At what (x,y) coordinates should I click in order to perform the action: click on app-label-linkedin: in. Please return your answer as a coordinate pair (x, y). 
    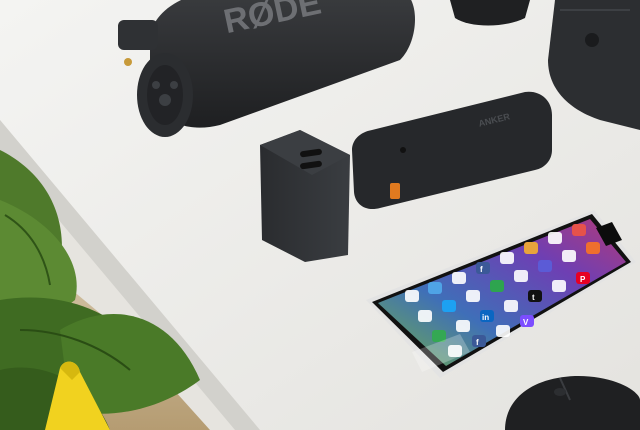
    Looking at the image, I should click on (485, 317).